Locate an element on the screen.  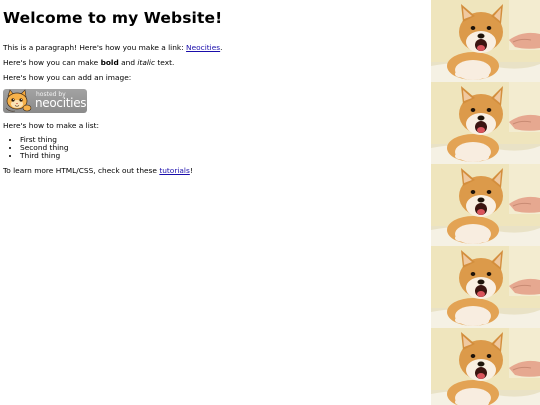
list-item: Third thing is located at coordinates (224, 156).